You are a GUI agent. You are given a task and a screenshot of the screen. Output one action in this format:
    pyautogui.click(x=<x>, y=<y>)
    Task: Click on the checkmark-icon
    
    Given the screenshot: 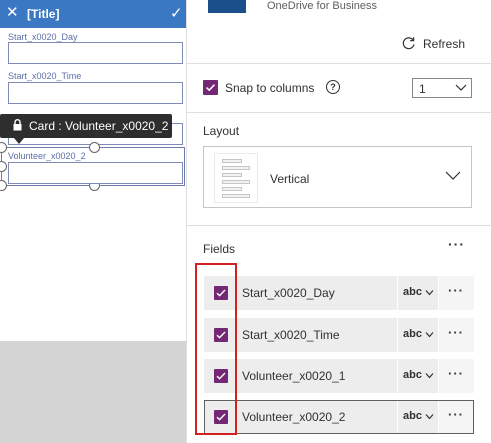 What is the action you would take?
    pyautogui.click(x=210, y=88)
    